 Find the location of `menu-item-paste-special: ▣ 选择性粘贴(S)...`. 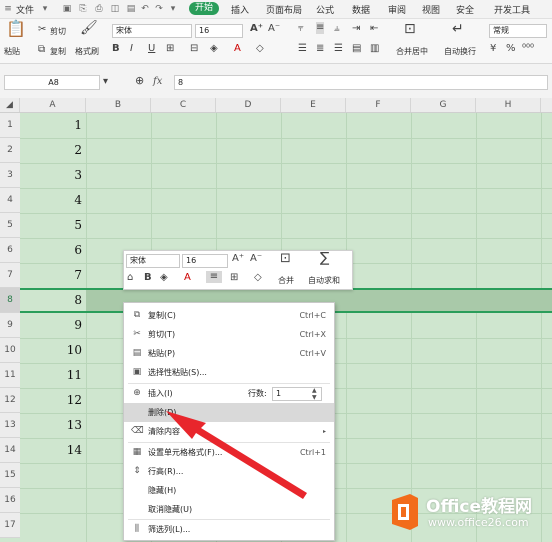

menu-item-paste-special: ▣ 选择性粘贴(S)... is located at coordinates (229, 372).